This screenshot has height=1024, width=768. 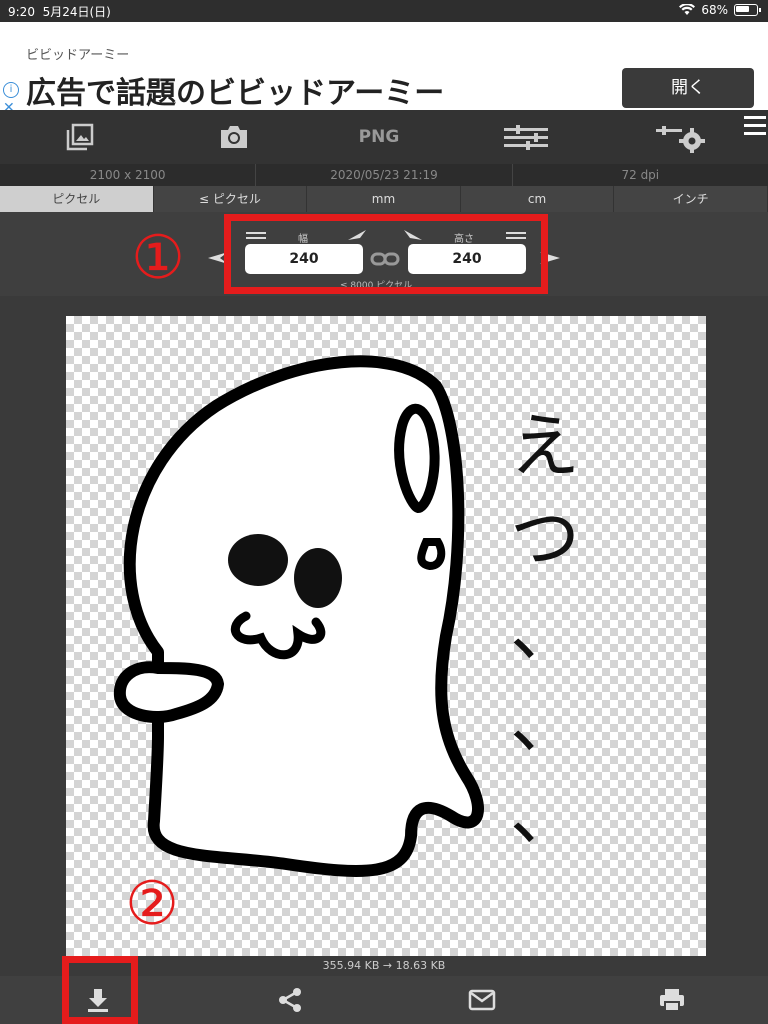 I want to click on status-bar: 9:20 5月24日(日) 68%, so click(x=384, y=11).